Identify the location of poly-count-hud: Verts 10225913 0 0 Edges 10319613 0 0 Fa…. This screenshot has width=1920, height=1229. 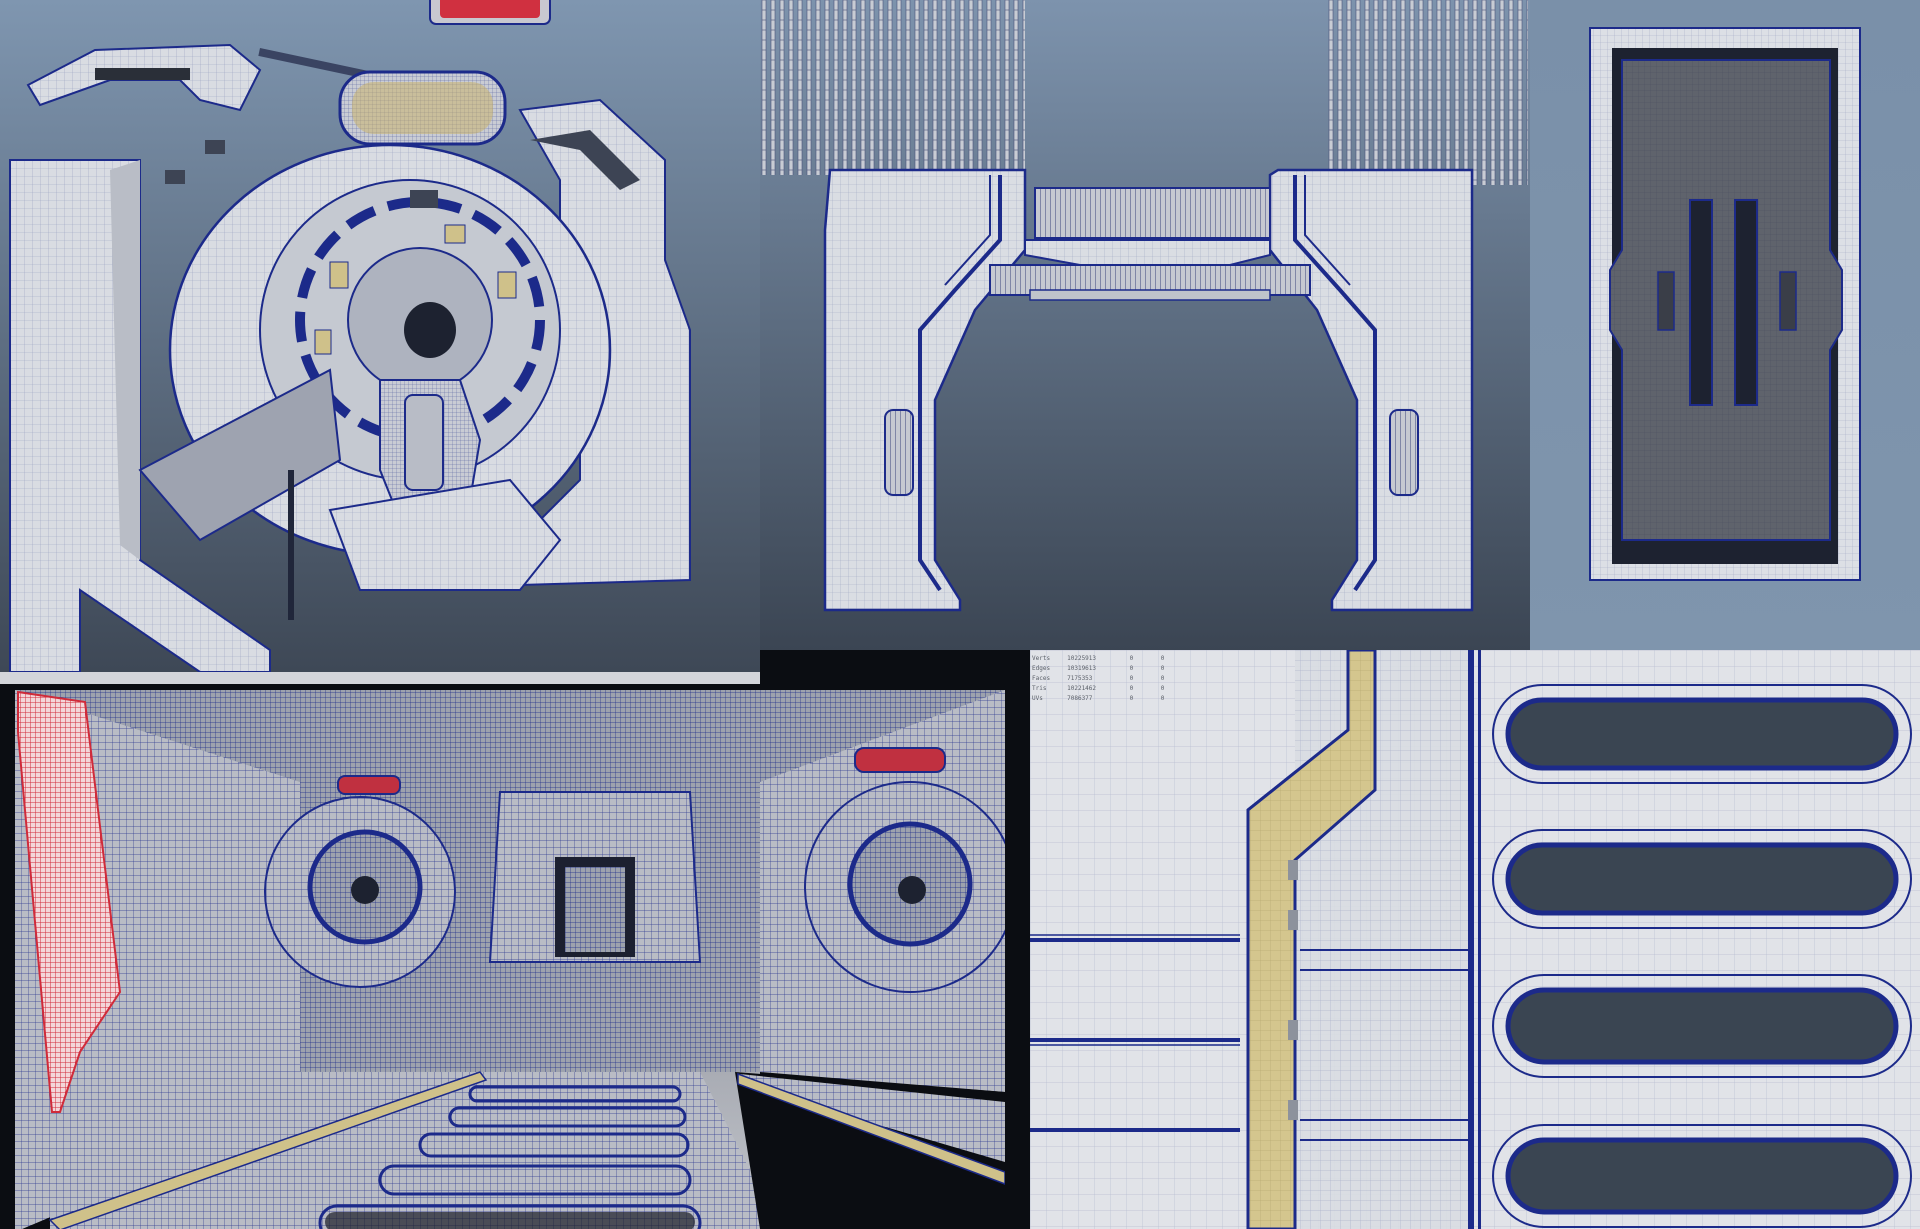
(1111, 677).